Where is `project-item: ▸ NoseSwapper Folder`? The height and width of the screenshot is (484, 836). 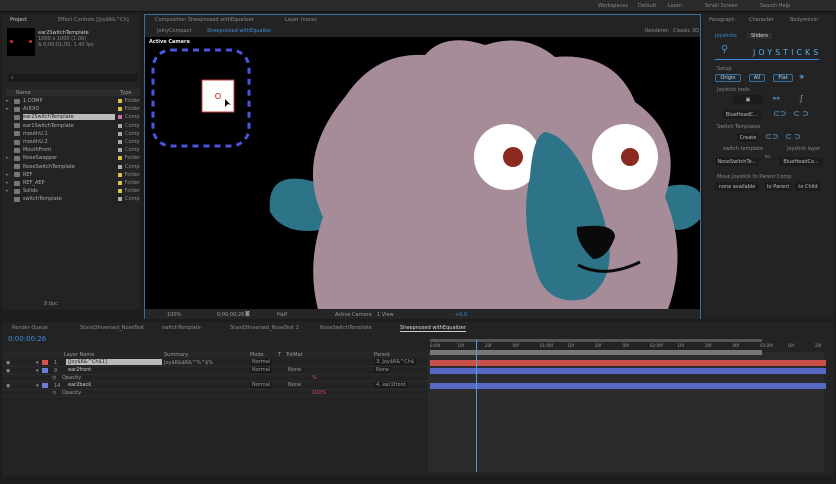 project-item: ▸ NoseSwapper Folder is located at coordinates (73, 158).